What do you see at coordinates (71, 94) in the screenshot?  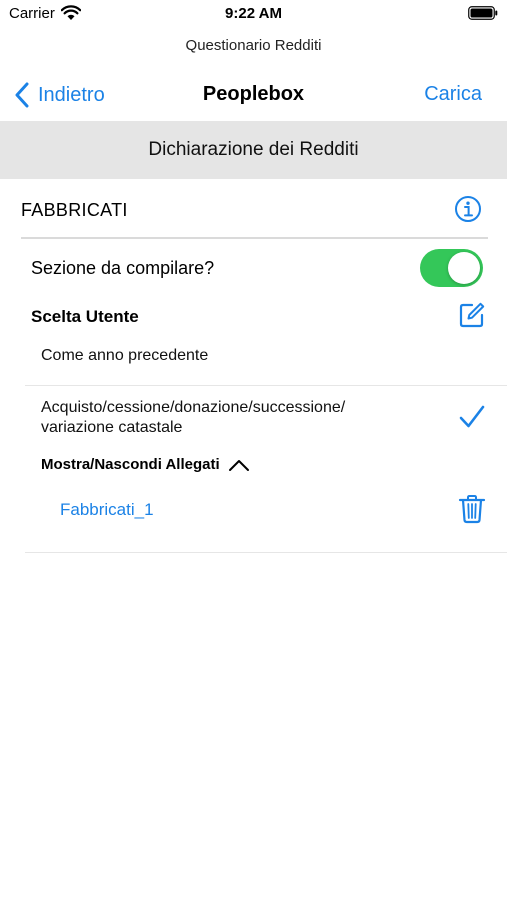 I see `back-button-label: Indietro` at bounding box center [71, 94].